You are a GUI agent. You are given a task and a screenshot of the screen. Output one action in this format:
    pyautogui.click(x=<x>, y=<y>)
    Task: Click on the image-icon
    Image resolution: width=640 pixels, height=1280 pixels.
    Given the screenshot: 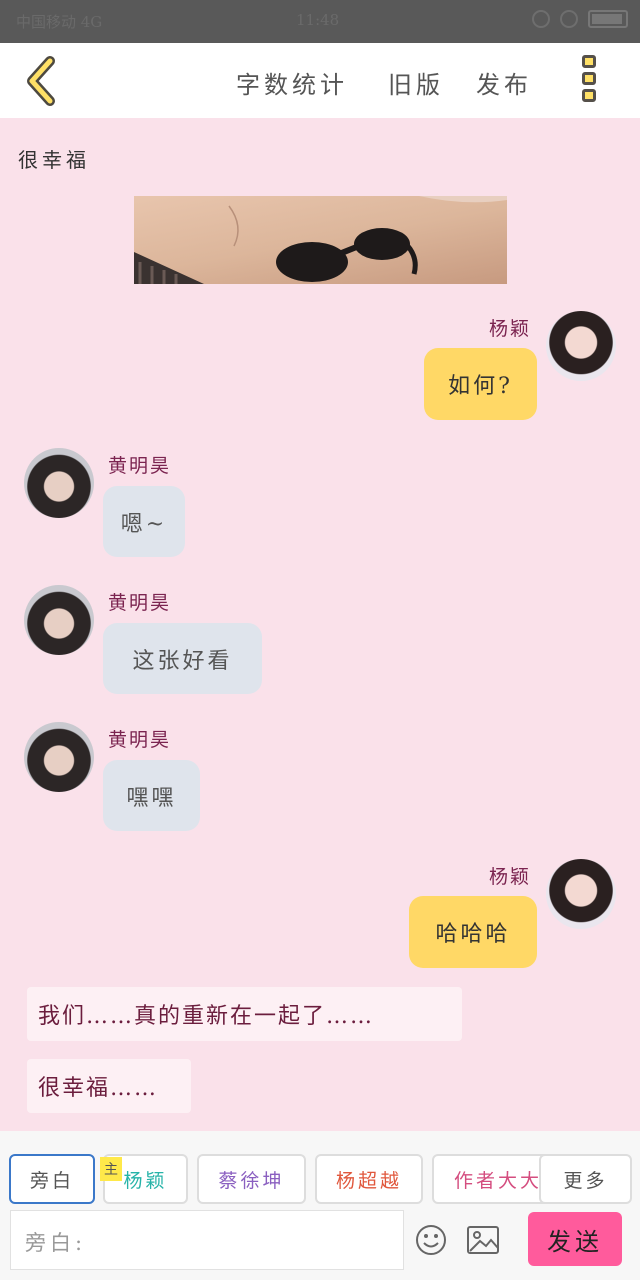 What is the action you would take?
    pyautogui.click(x=483, y=1240)
    